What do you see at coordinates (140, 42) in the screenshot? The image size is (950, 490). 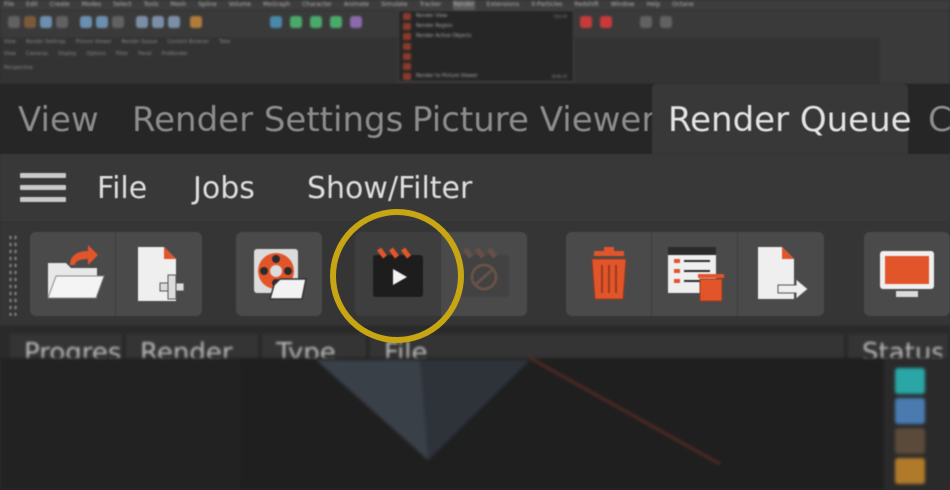 I see `submenu-item: Render Queue` at bounding box center [140, 42].